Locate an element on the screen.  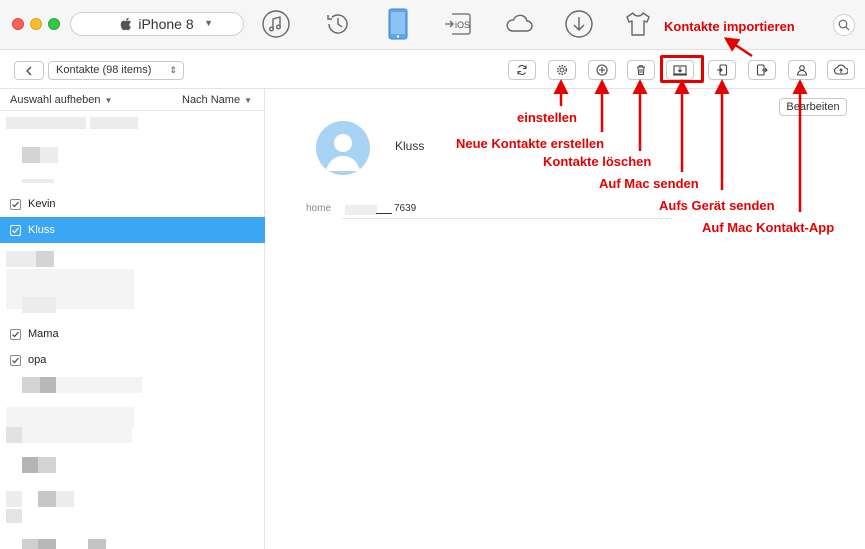
highlight-box is located at coordinates (682, 69).